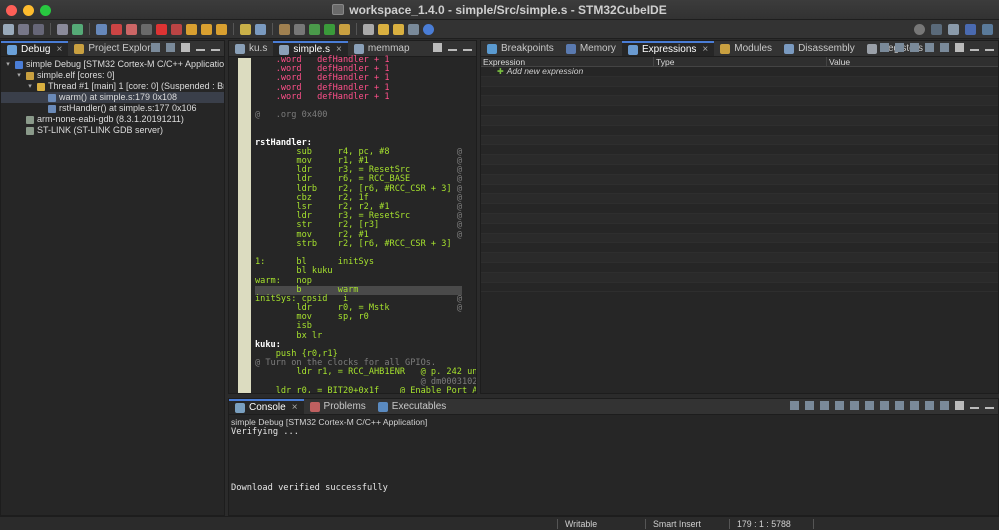 The image size is (999, 530). What do you see at coordinates (116, 29) in the screenshot?
I see `restart-icon` at bounding box center [116, 29].